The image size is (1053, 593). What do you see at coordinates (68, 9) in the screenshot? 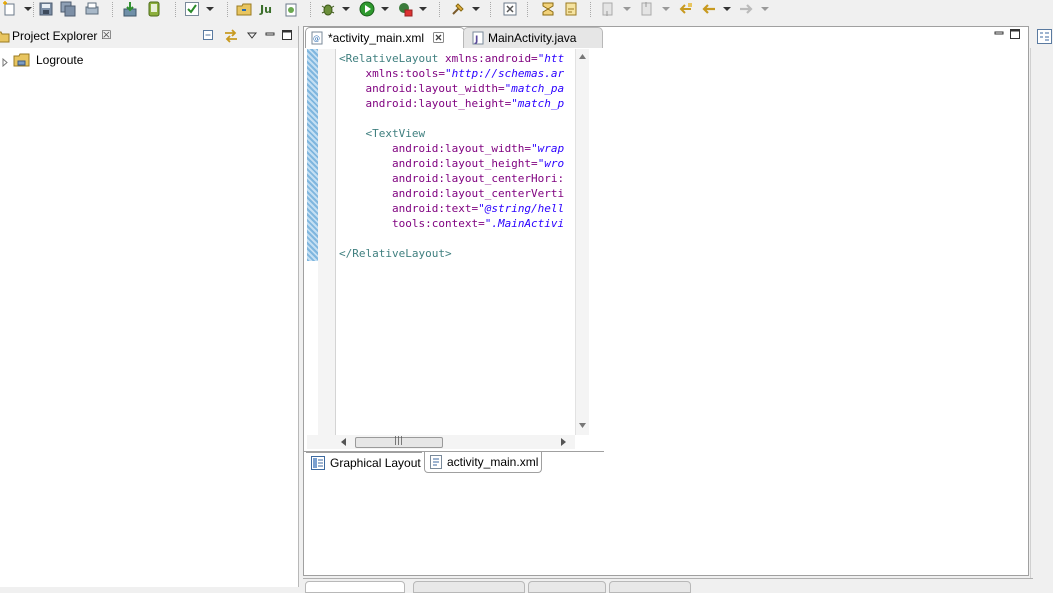
I see `save-all-icon` at bounding box center [68, 9].